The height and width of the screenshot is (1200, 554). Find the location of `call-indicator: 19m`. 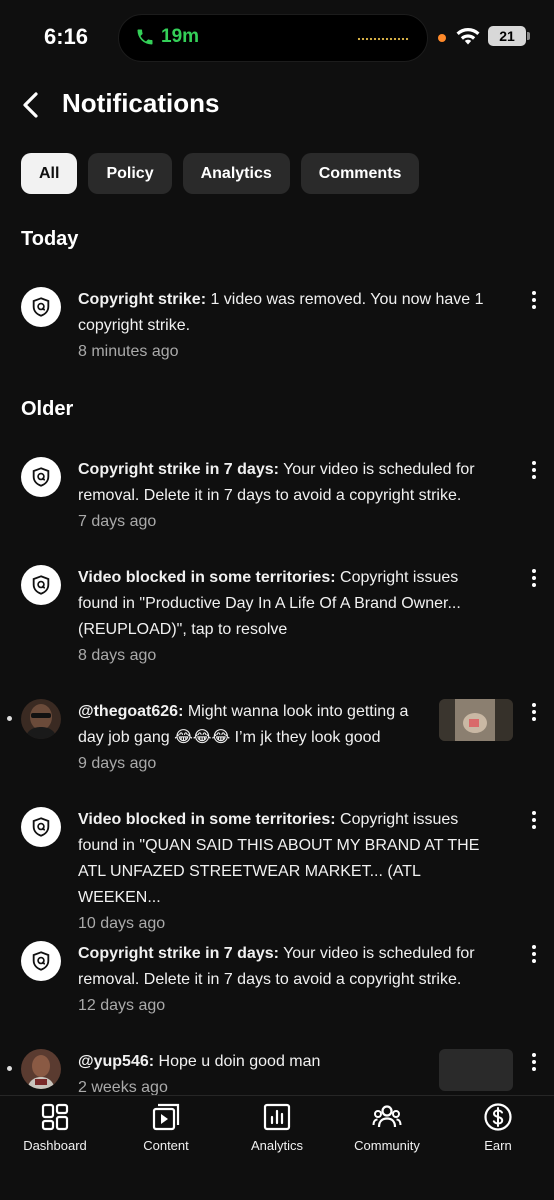

call-indicator: 19m is located at coordinates (167, 37).